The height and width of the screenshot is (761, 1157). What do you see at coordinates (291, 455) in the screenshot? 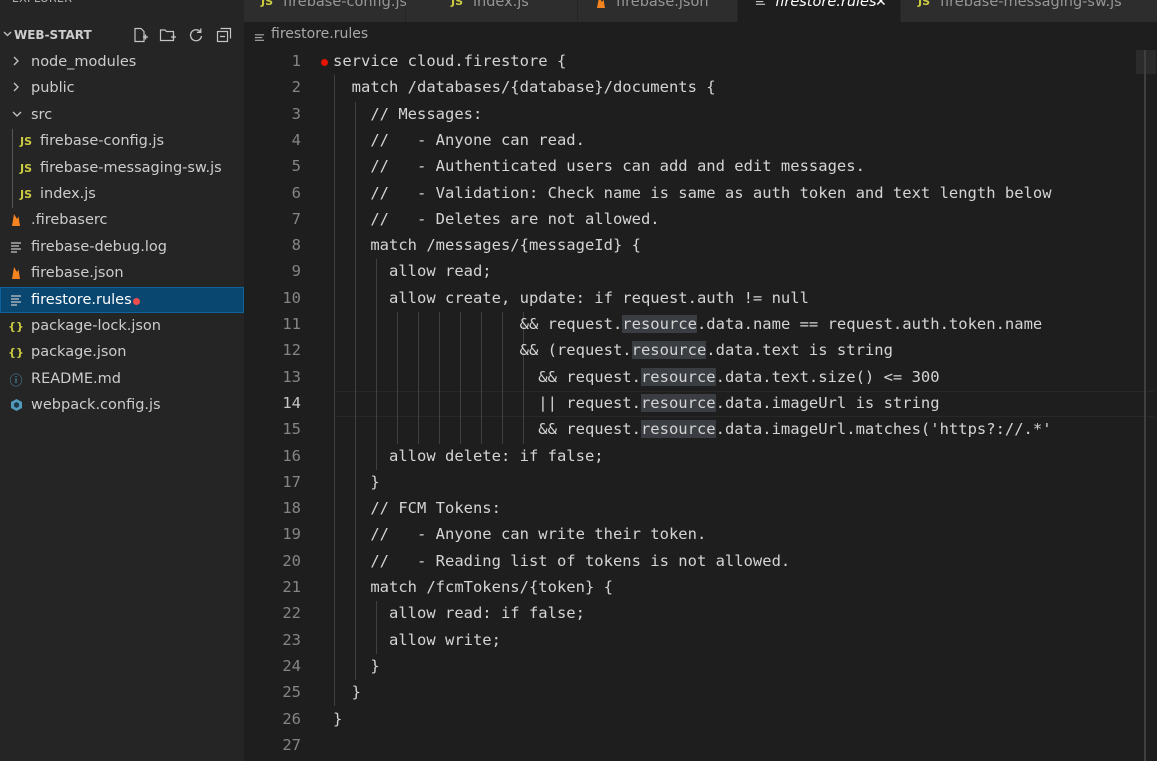
I see `line-number: 16` at bounding box center [291, 455].